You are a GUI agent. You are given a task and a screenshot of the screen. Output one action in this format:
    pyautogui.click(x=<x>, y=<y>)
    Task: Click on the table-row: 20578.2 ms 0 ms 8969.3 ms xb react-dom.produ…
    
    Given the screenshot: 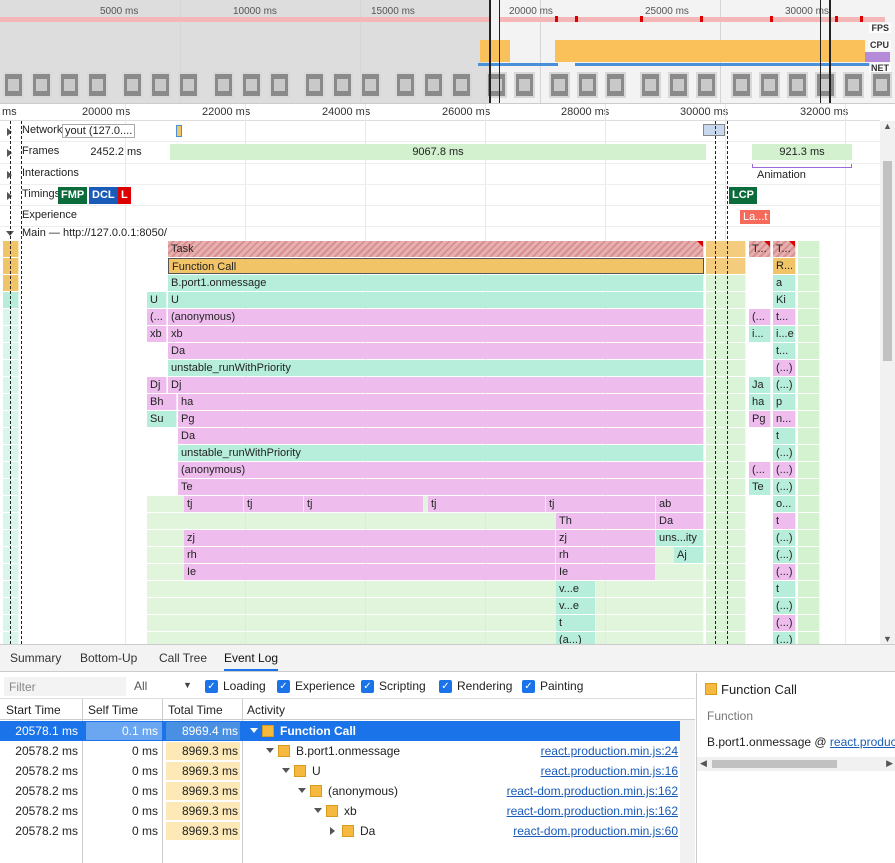 What is the action you would take?
    pyautogui.click(x=340, y=811)
    